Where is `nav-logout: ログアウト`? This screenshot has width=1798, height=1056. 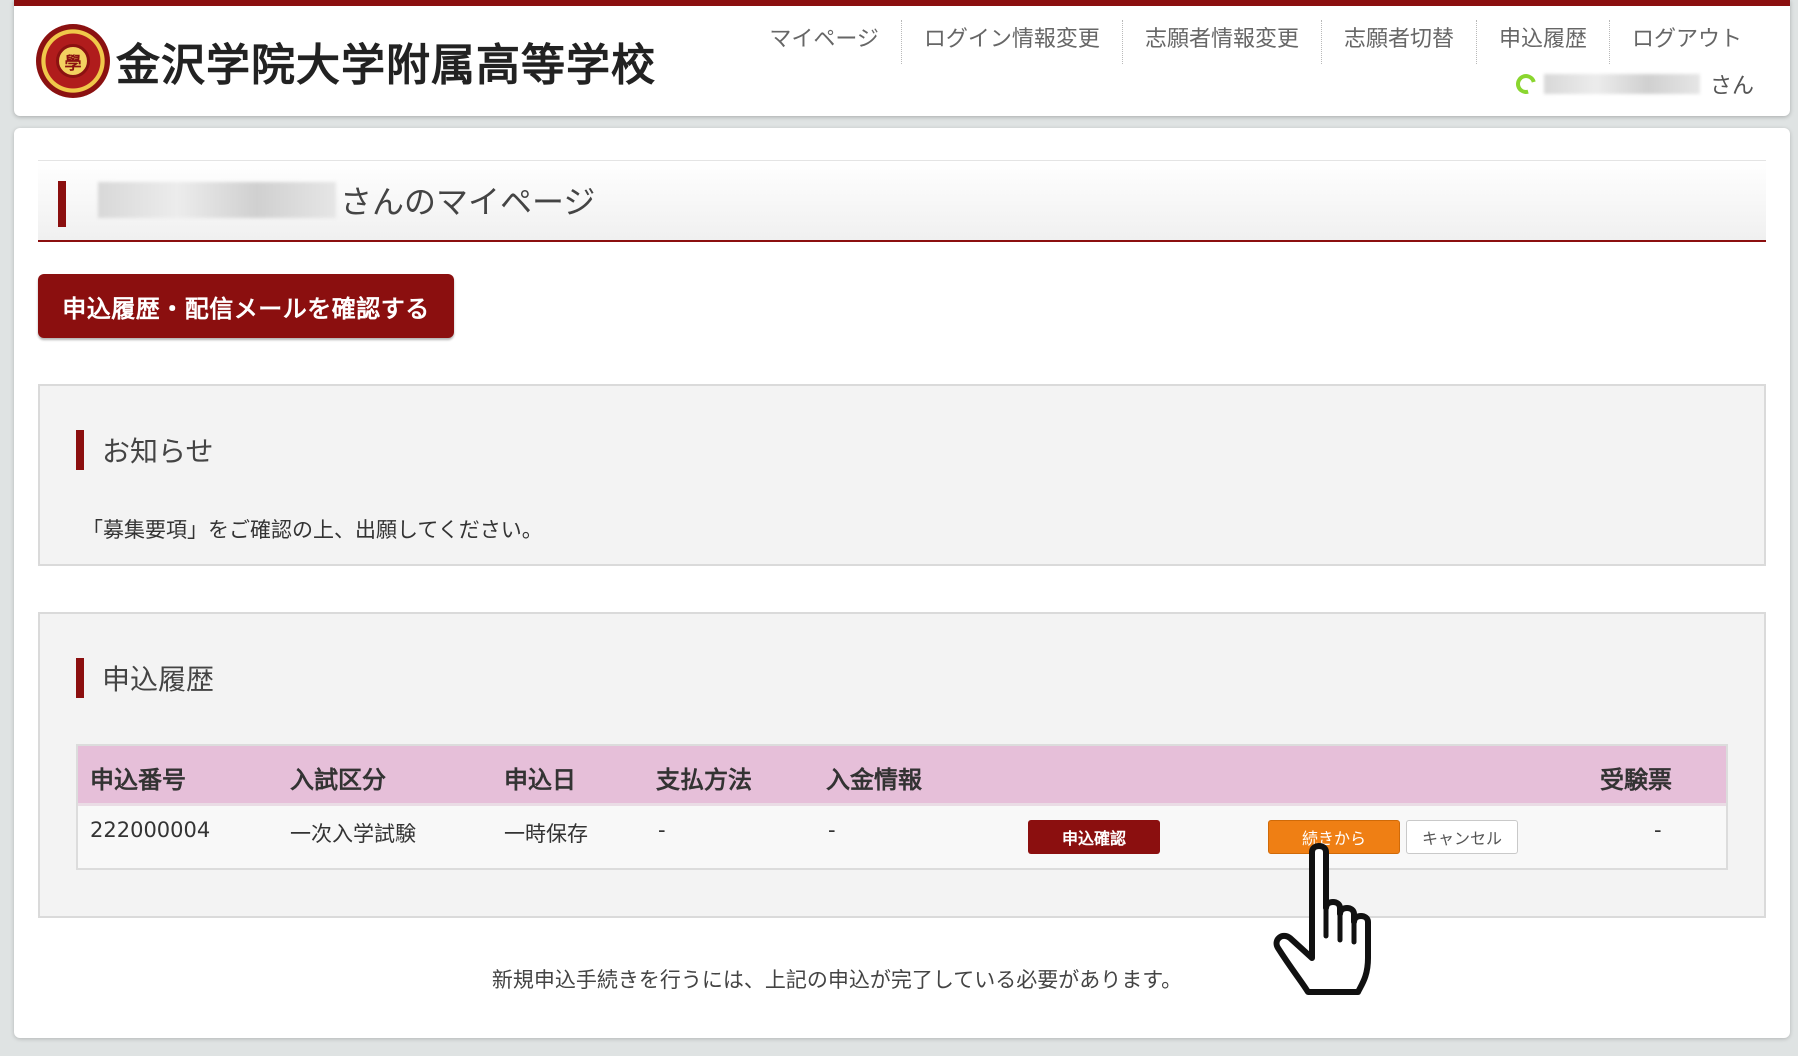
nav-logout: ログアウト is located at coordinates (1686, 42).